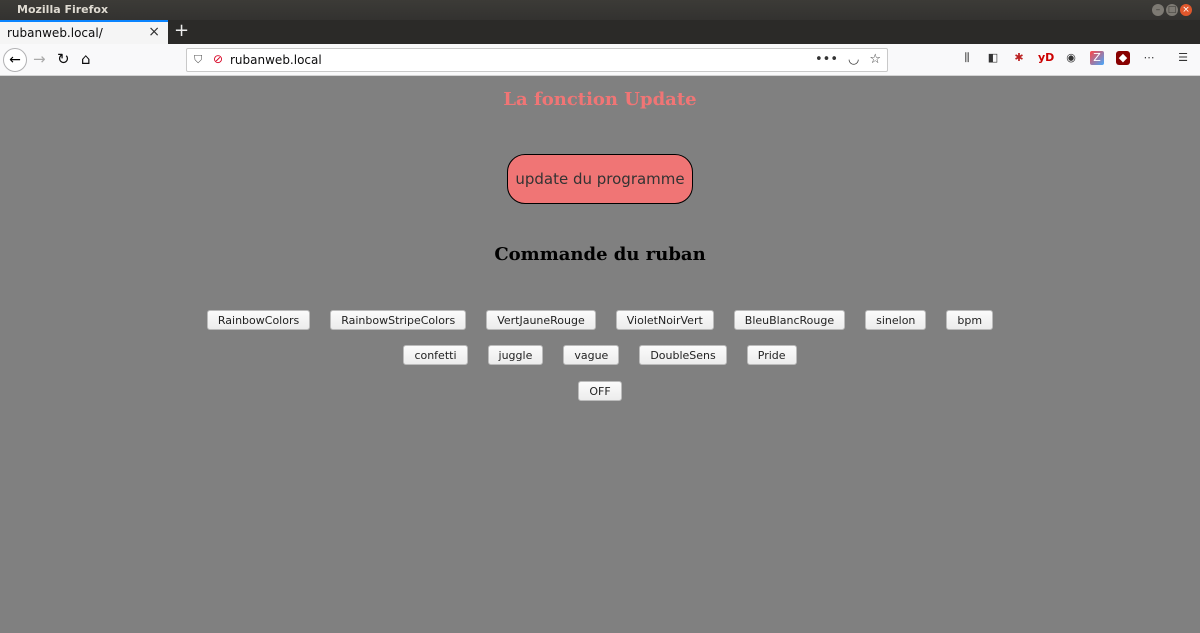  I want to click on circle-extension-icon: ◉, so click(1071, 58).